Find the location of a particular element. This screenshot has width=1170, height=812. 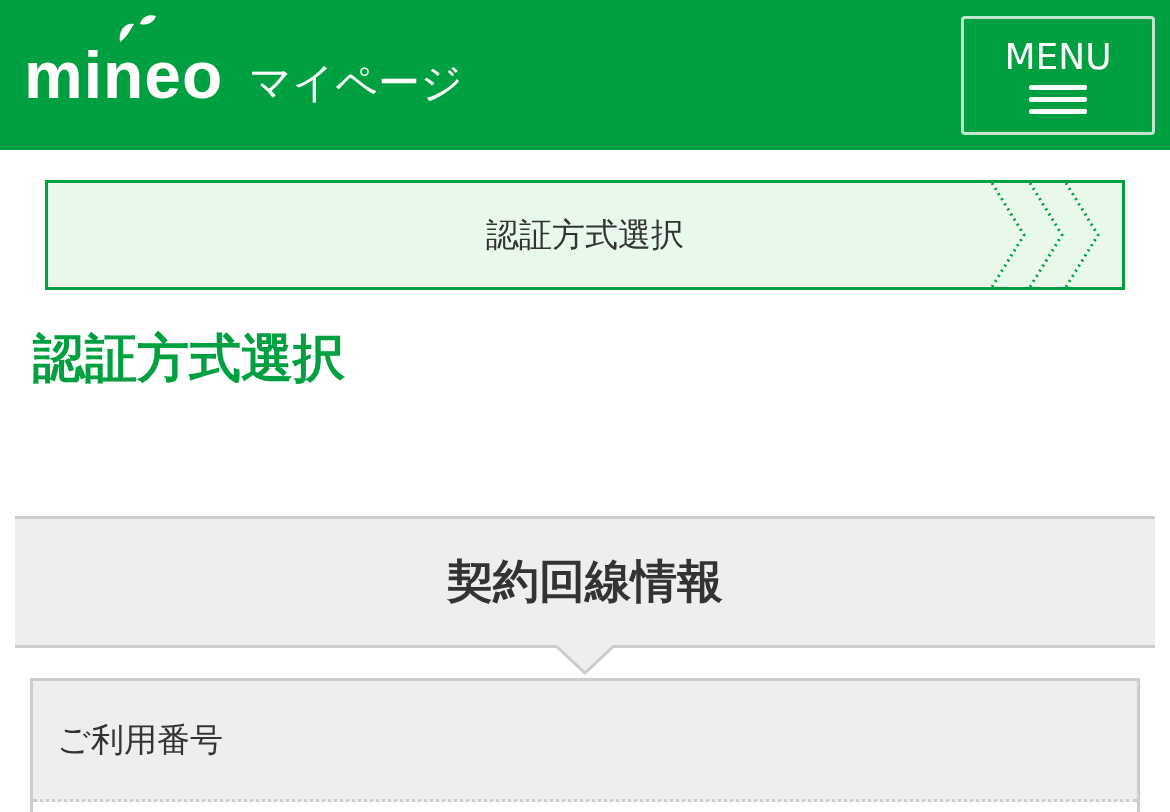

chevrons-icon is located at coordinates (1046, 235).